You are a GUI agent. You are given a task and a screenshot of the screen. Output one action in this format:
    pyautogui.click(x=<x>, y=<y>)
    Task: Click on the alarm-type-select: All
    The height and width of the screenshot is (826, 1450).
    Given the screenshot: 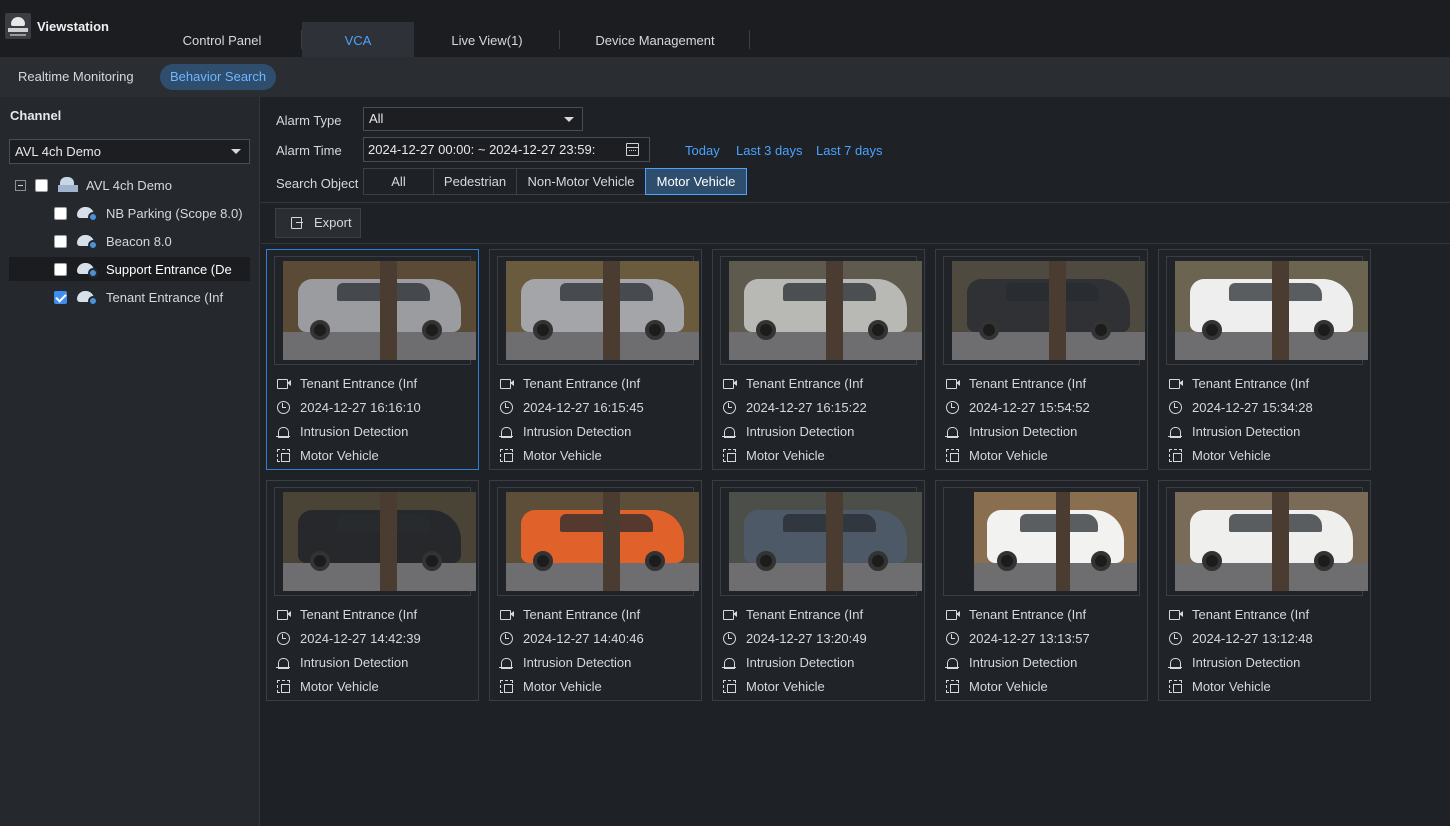 What is the action you would take?
    pyautogui.click(x=473, y=119)
    